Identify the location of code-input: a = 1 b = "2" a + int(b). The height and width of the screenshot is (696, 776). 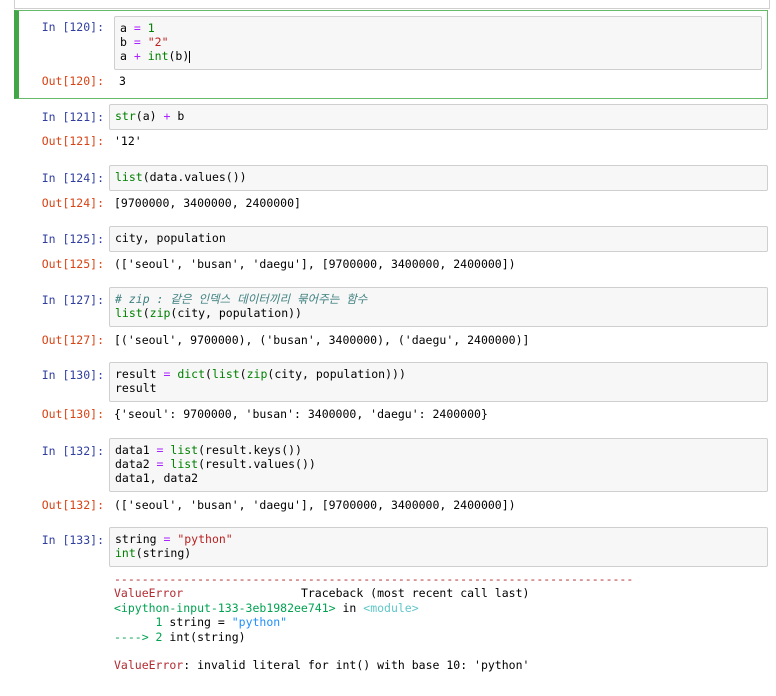
(438, 43).